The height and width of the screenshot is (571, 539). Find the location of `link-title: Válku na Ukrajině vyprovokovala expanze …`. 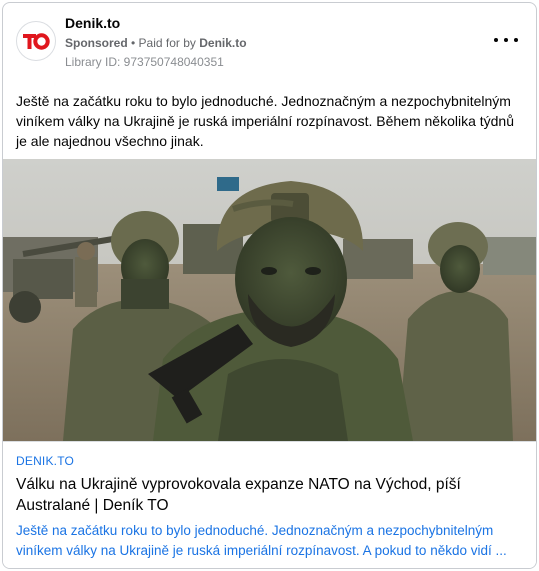

link-title: Válku na Ukrajině vyprovokovala expanze … is located at coordinates (268, 495).